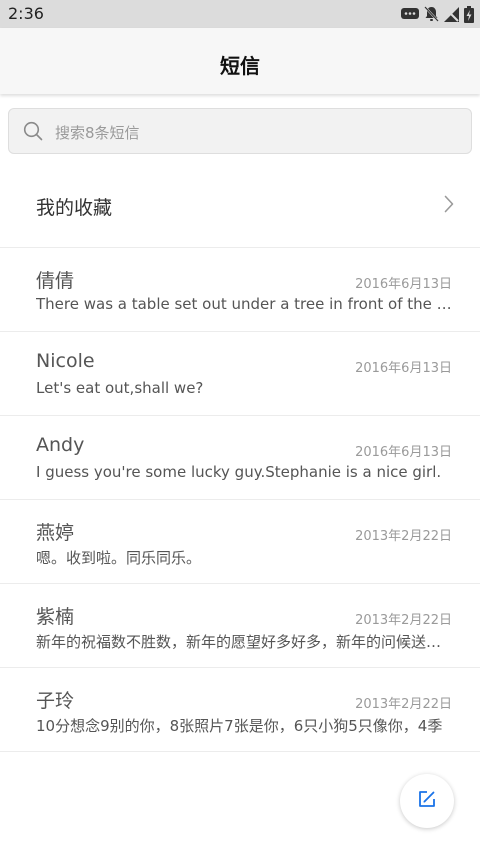 This screenshot has height=853, width=480. Describe the element at coordinates (240, 66) in the screenshot. I see `page-title: 短信` at that location.